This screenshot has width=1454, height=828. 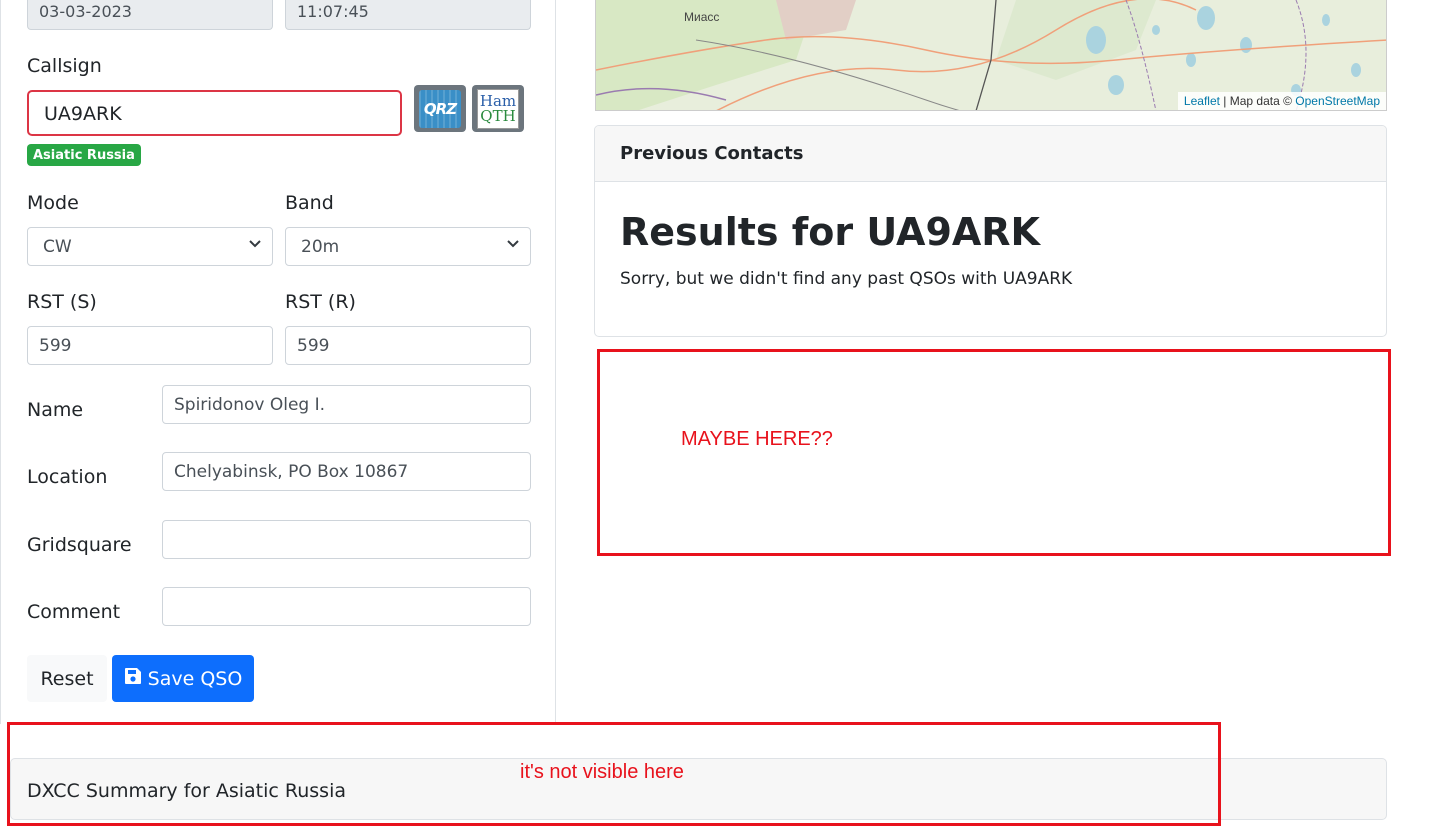 I want to click on gridsquare-input, so click(x=346, y=539).